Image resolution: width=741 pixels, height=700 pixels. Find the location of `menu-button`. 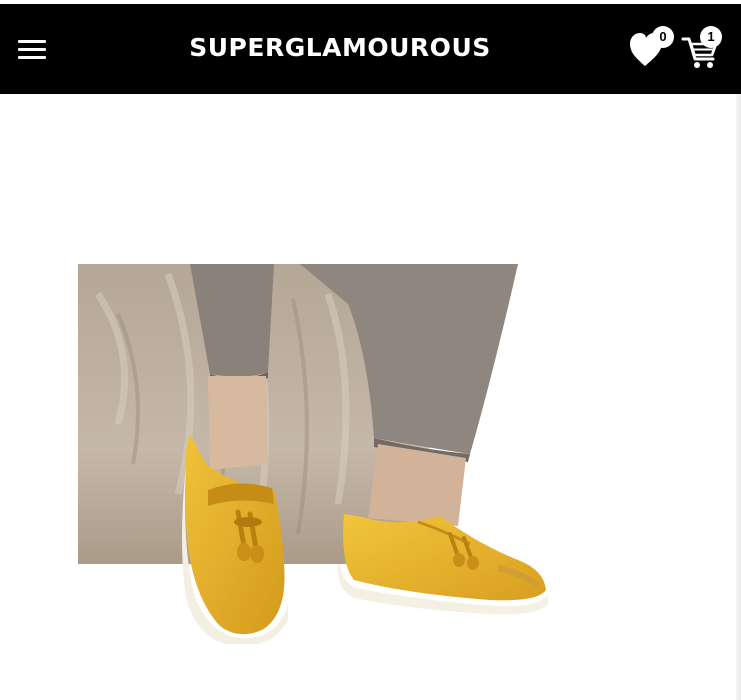

menu-button is located at coordinates (32, 49).